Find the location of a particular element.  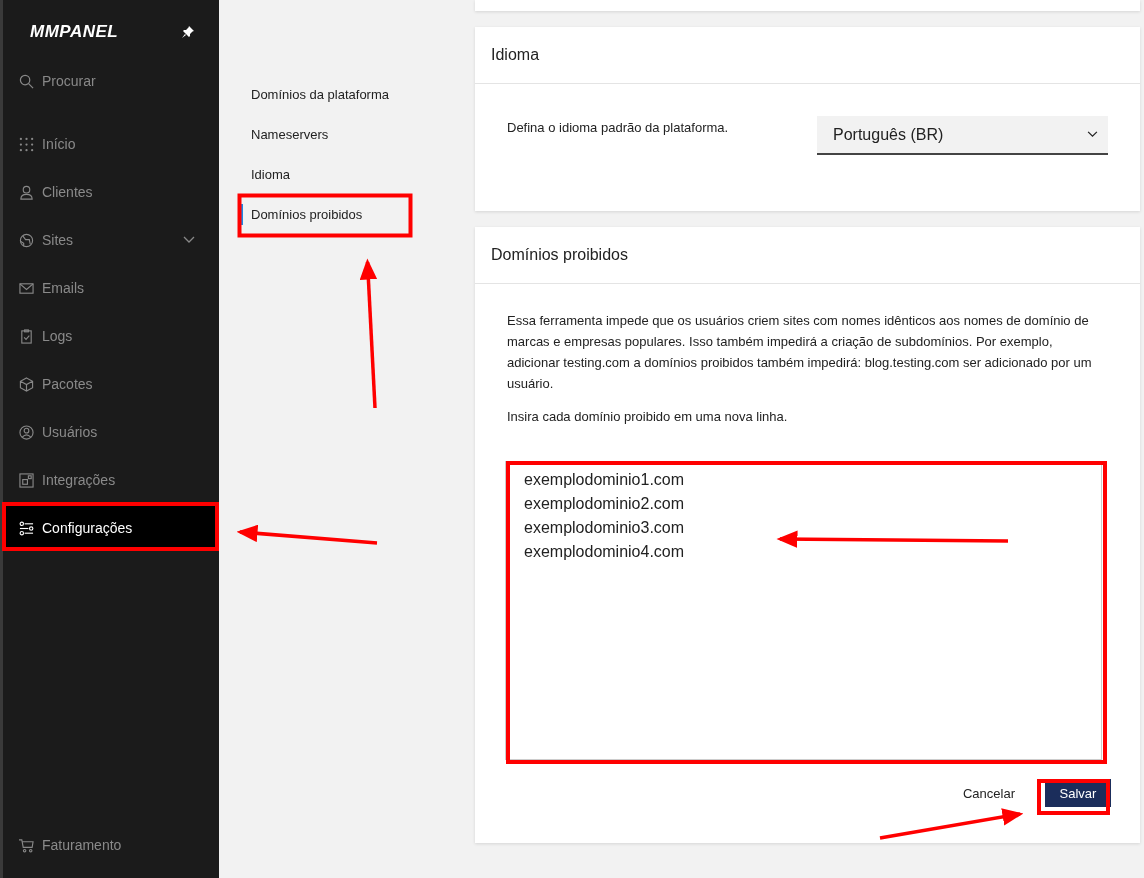

sidebar-item: Logs is located at coordinates (111, 336).